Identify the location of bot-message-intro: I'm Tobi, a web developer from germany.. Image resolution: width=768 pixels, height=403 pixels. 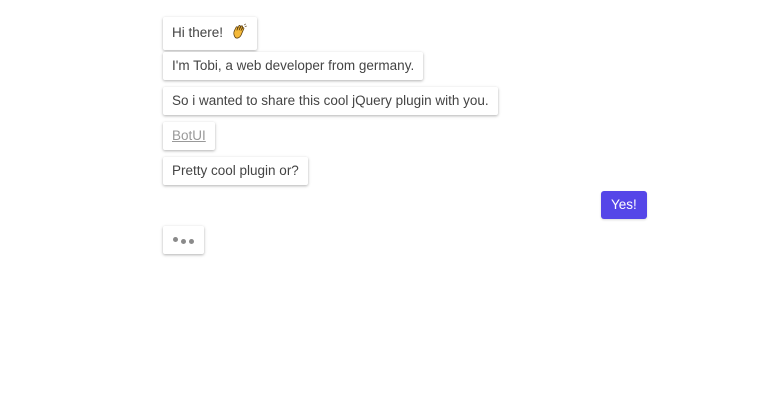
(293, 66).